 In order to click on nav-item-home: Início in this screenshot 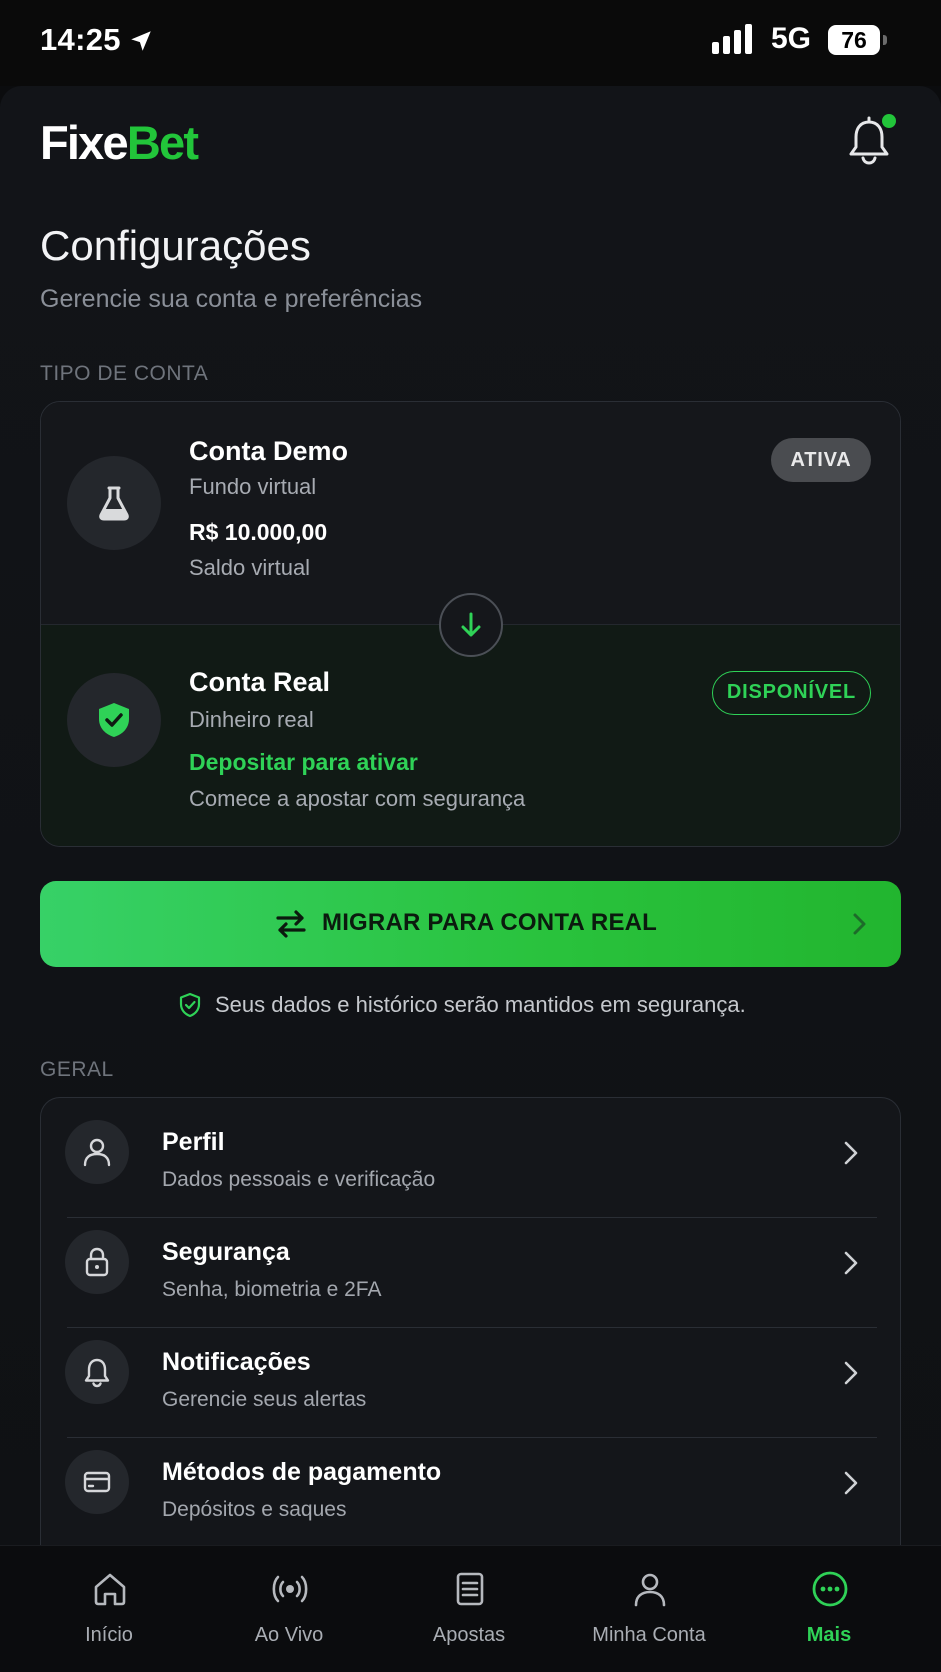, I will do `click(109, 1609)`.